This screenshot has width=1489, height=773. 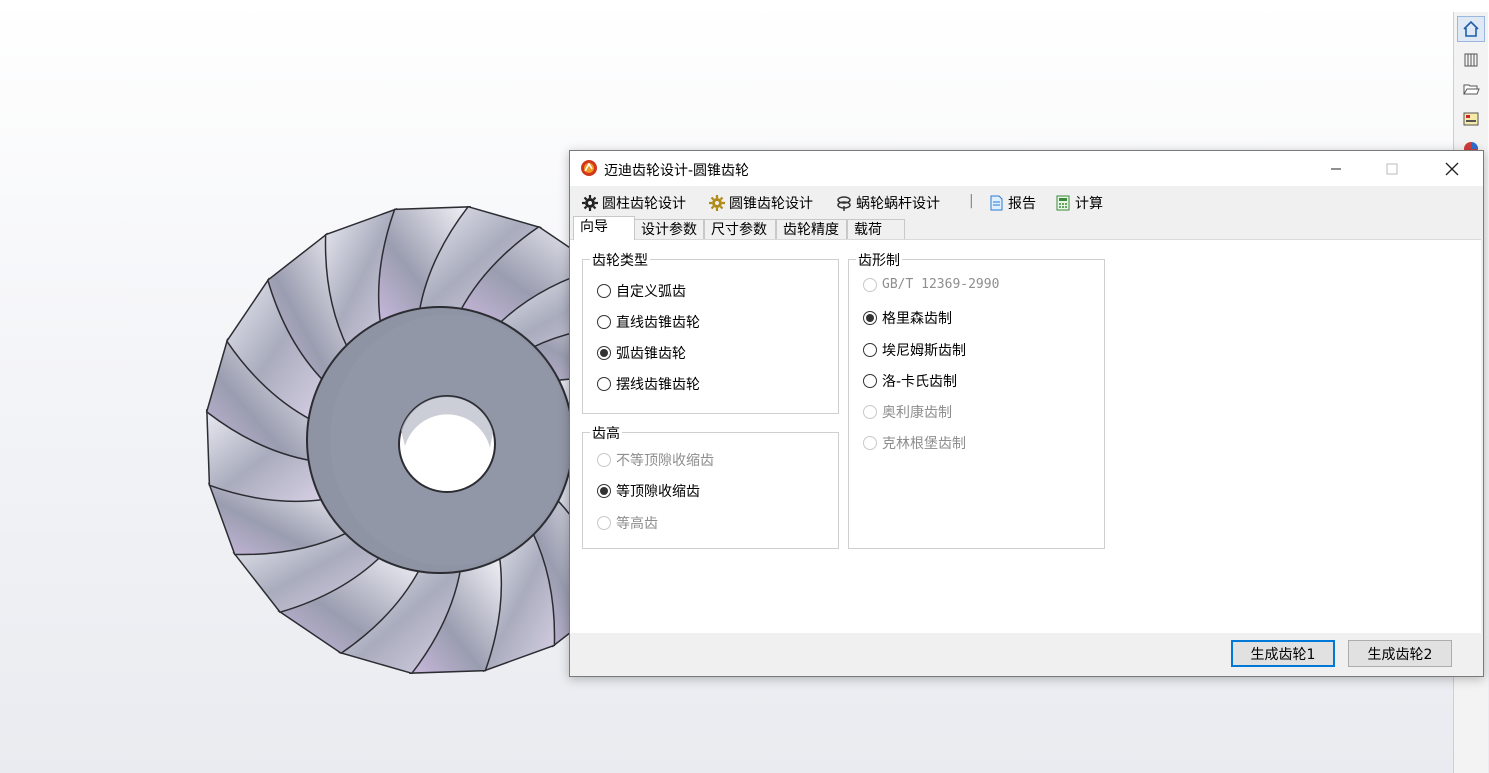 I want to click on menu-bar: 圆柱齿轮设计 圆锥齿轮设计 蜗轮蜗杆设计 | 报告 计算, so click(x=1026, y=201).